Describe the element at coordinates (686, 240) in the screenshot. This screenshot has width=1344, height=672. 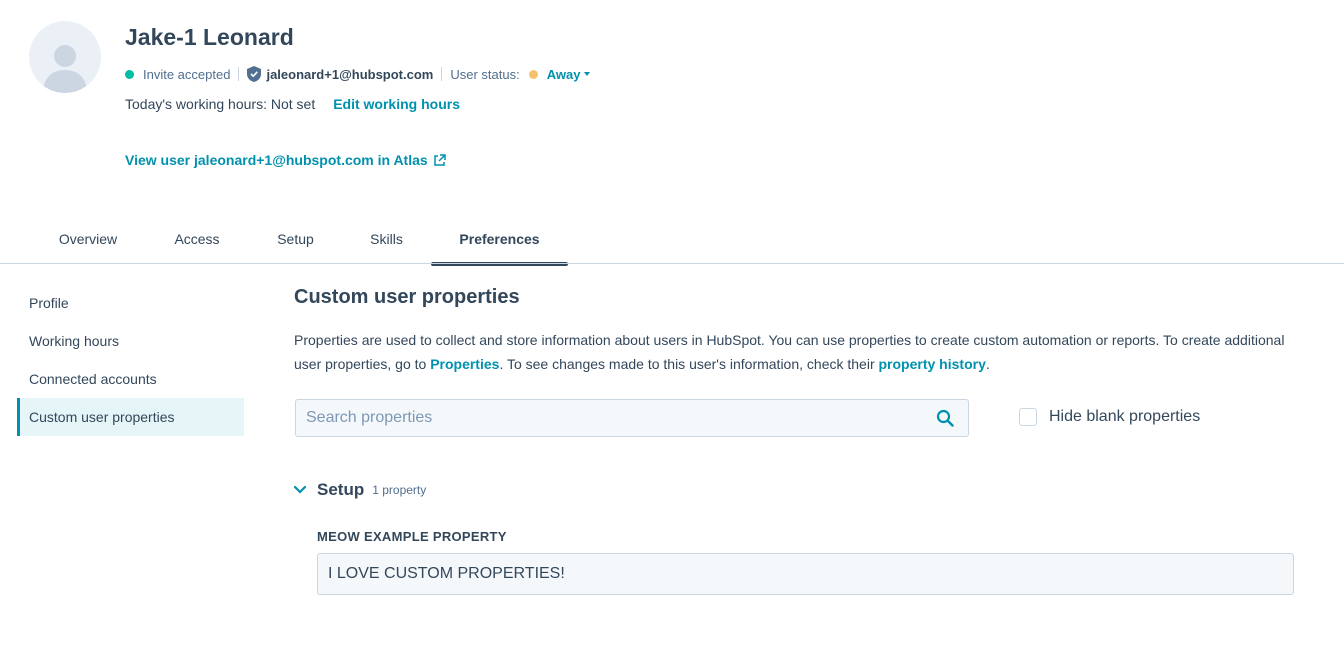
I see `tab-bar: Overview Access Setup Skills Preferences` at that location.